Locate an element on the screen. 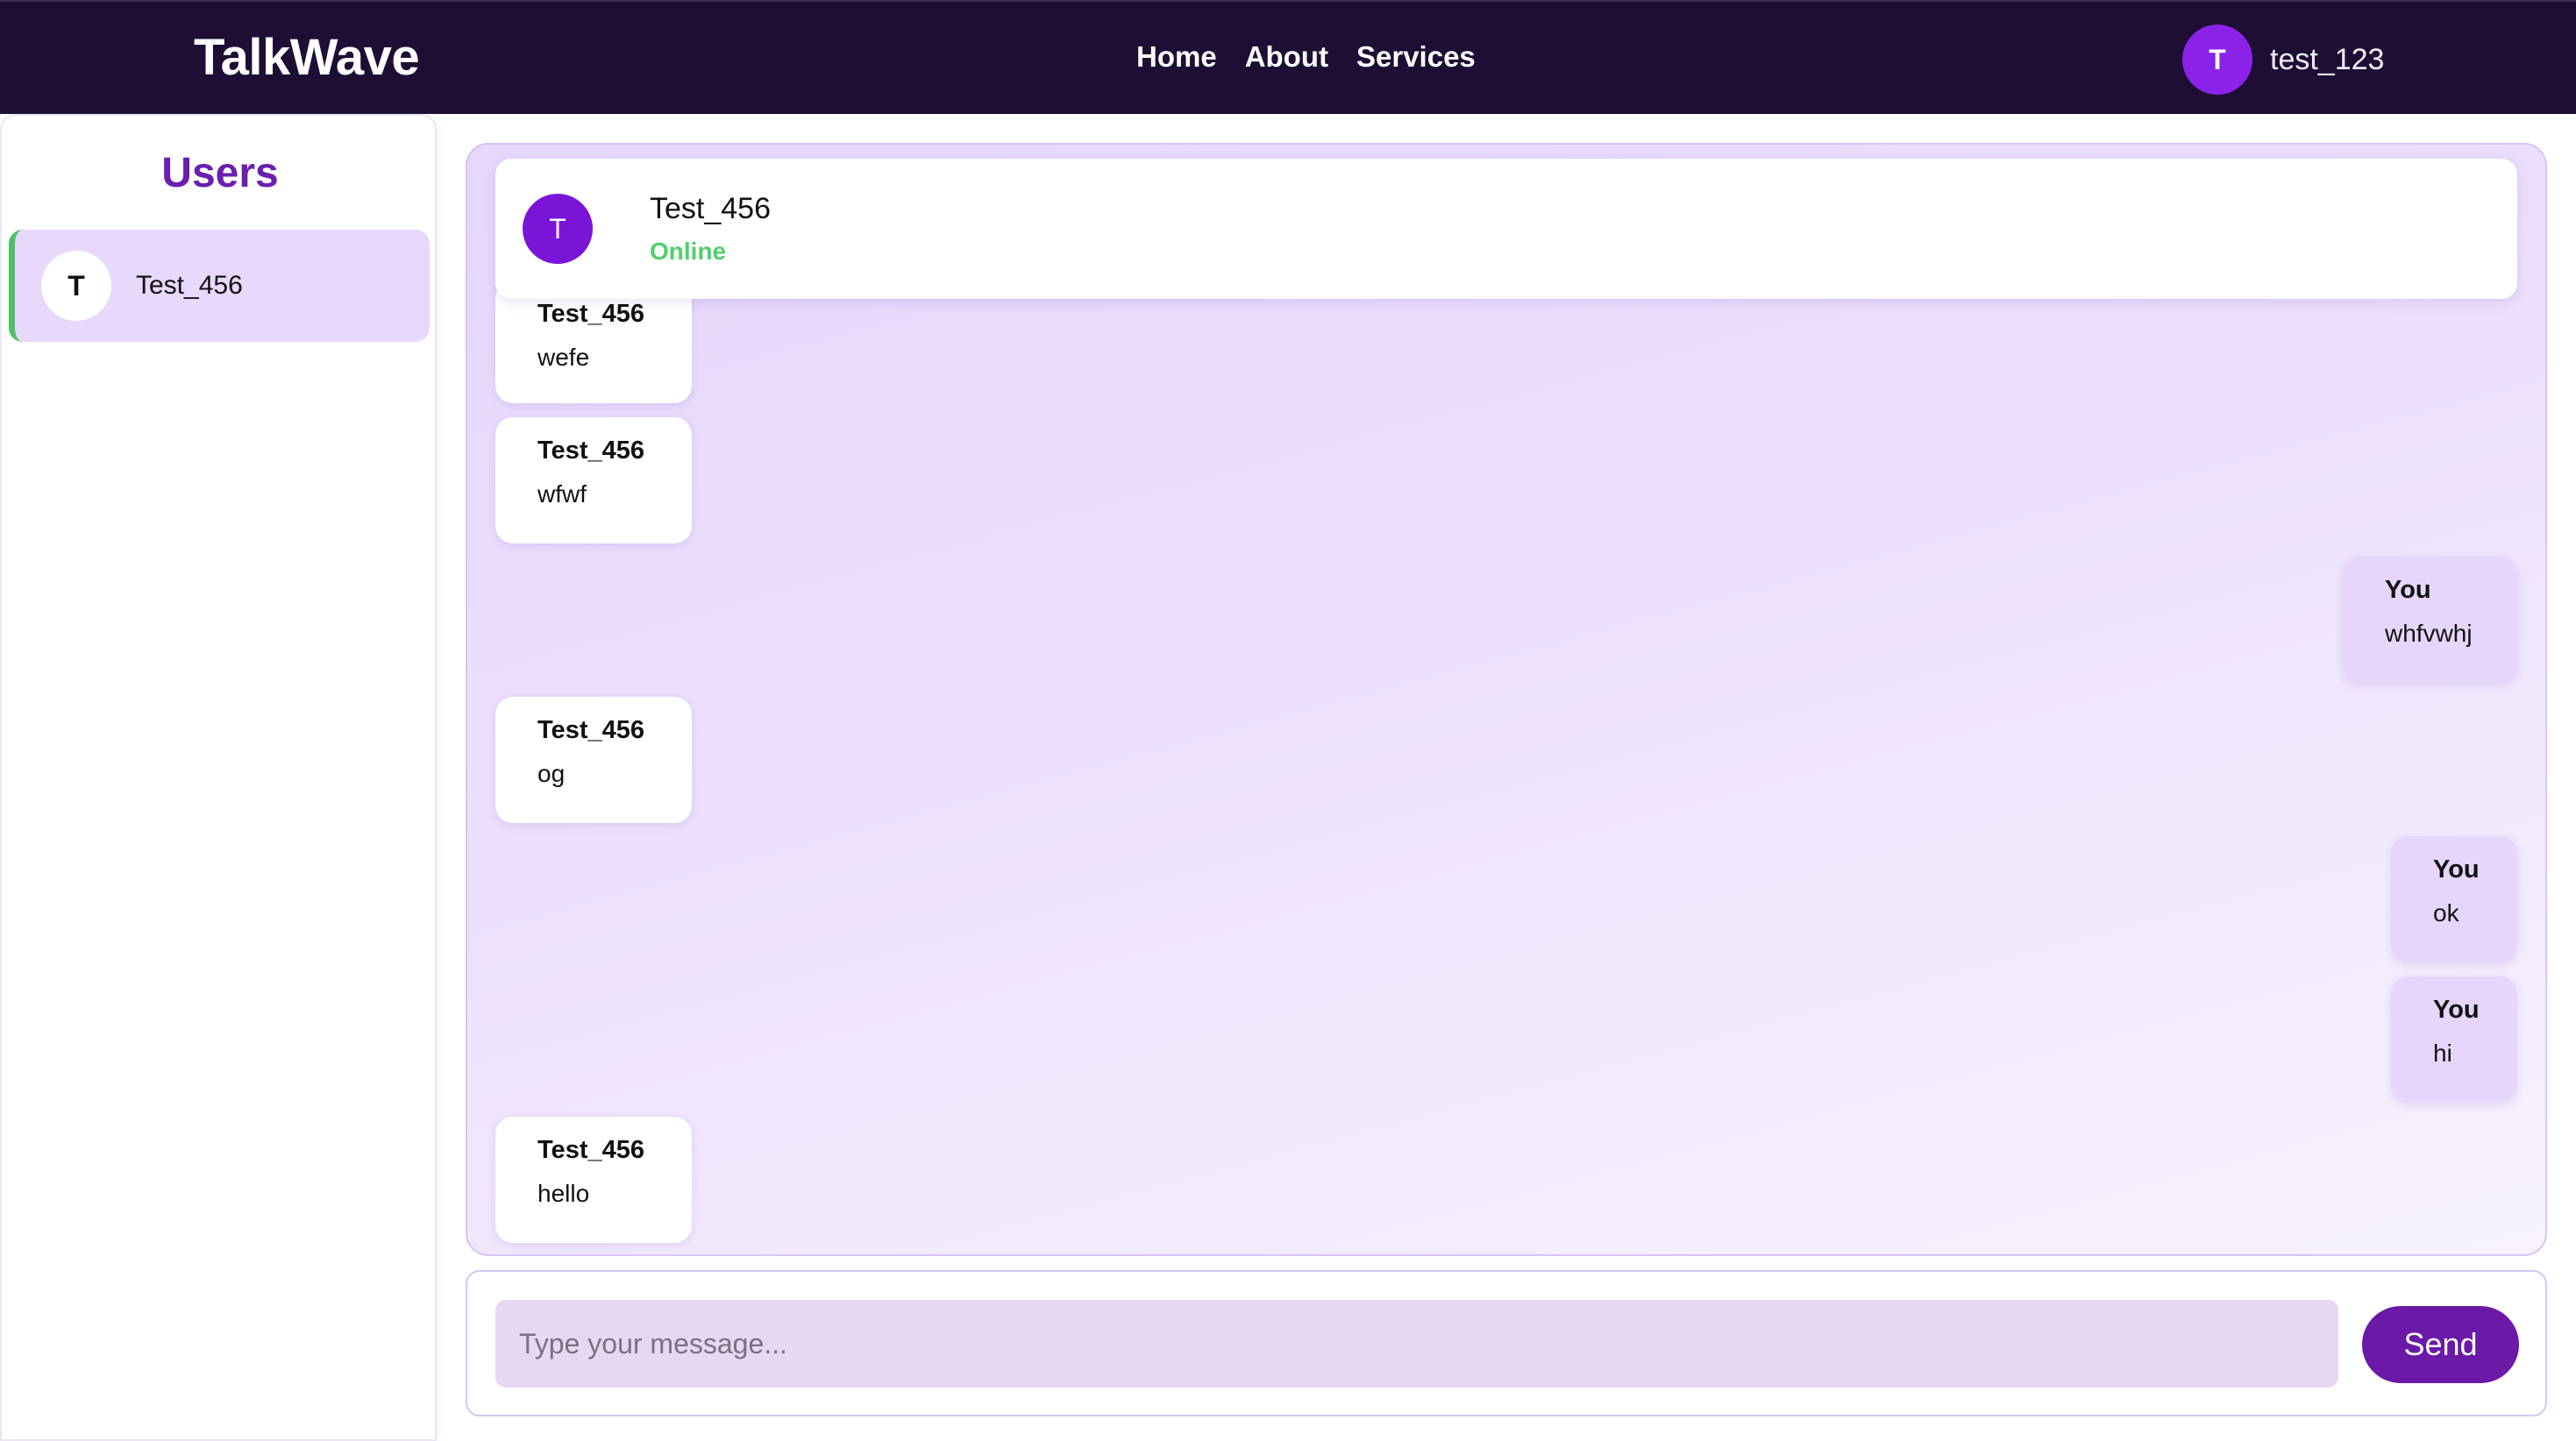 Image resolution: width=2576 pixels, height=1441 pixels. brand-logo: TalkWave is located at coordinates (307, 58).